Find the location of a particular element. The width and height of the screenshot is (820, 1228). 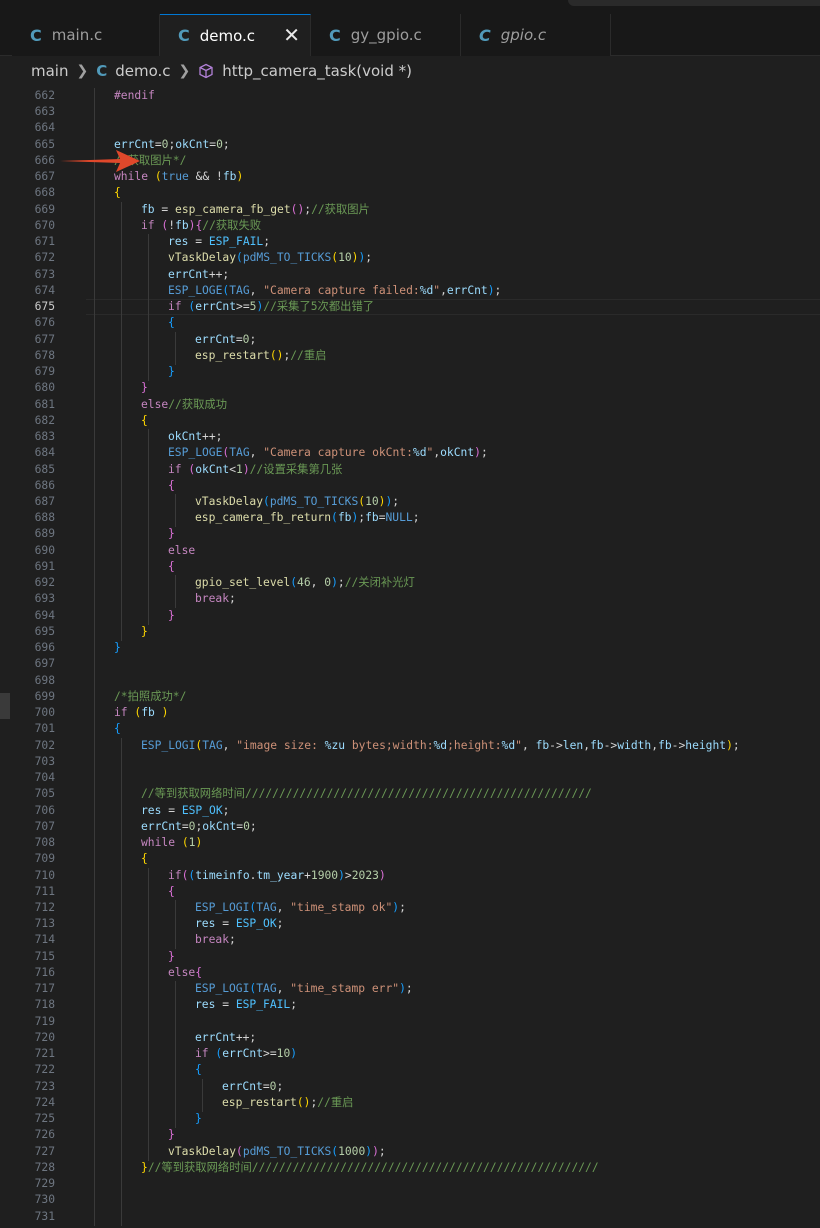

code-line: 714 break; is located at coordinates (410, 941).